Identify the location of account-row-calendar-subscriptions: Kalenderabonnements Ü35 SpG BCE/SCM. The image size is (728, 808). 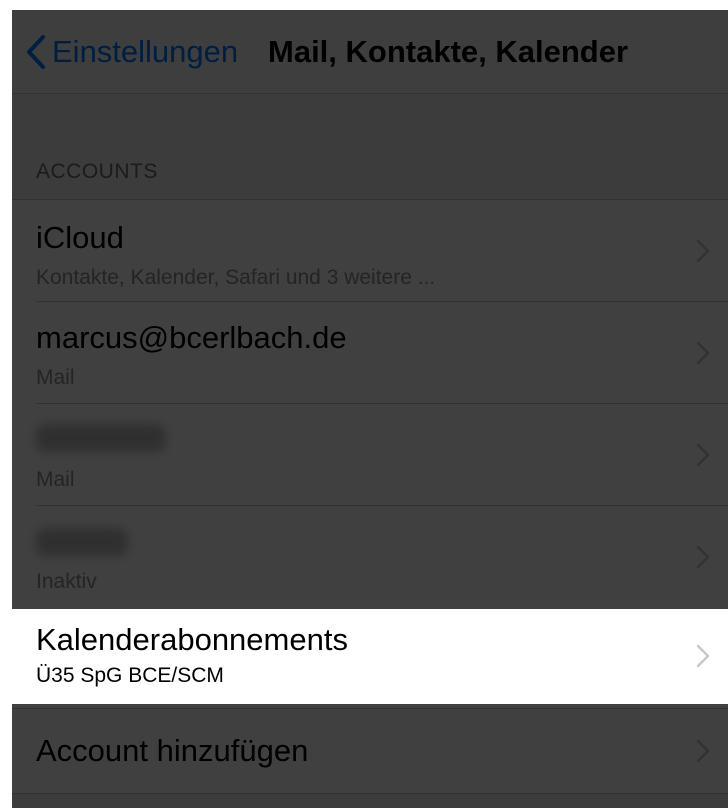
(370, 656).